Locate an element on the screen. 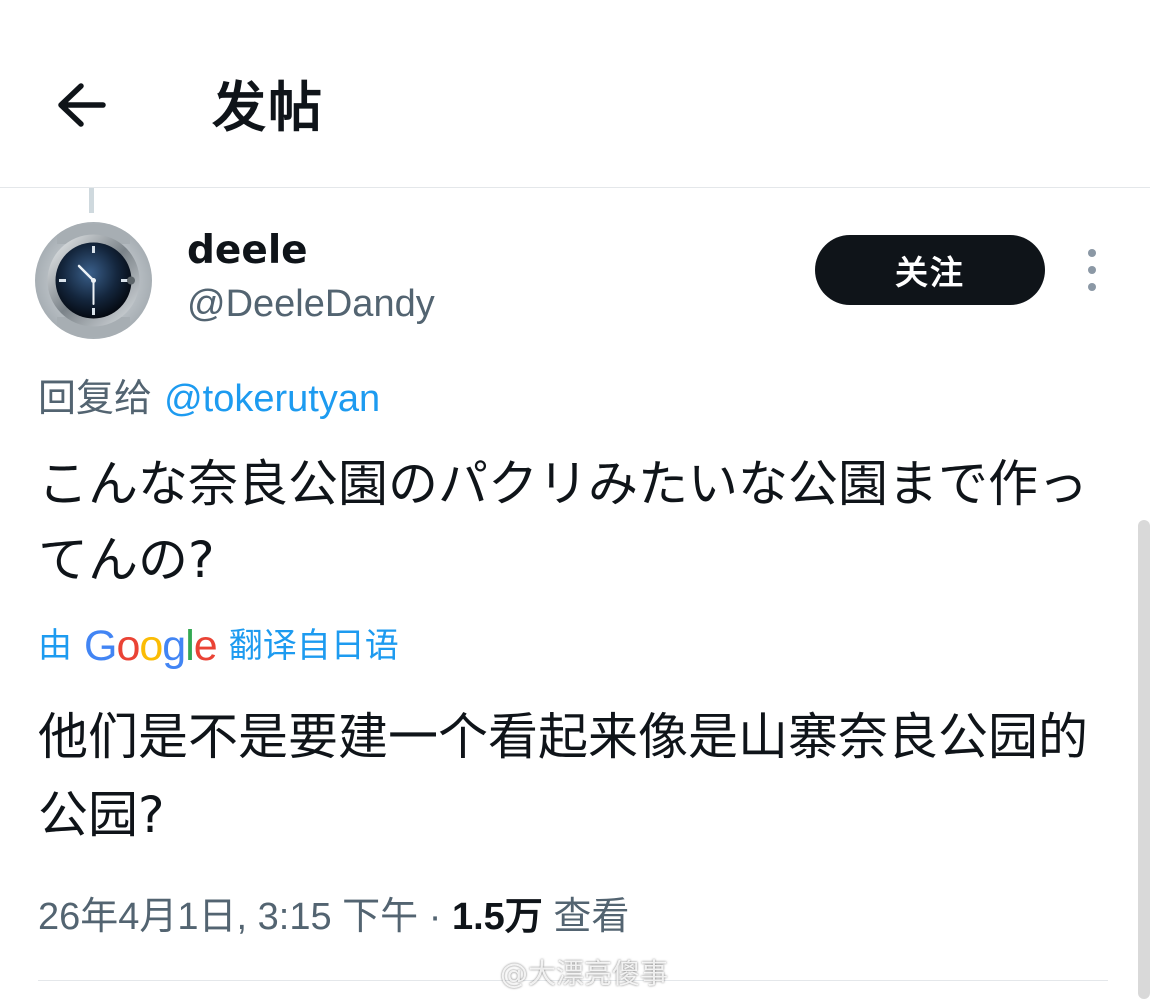 Image resolution: width=1150 pixels, height=999 pixels. reply-prefix: 回复给 is located at coordinates (95, 398).